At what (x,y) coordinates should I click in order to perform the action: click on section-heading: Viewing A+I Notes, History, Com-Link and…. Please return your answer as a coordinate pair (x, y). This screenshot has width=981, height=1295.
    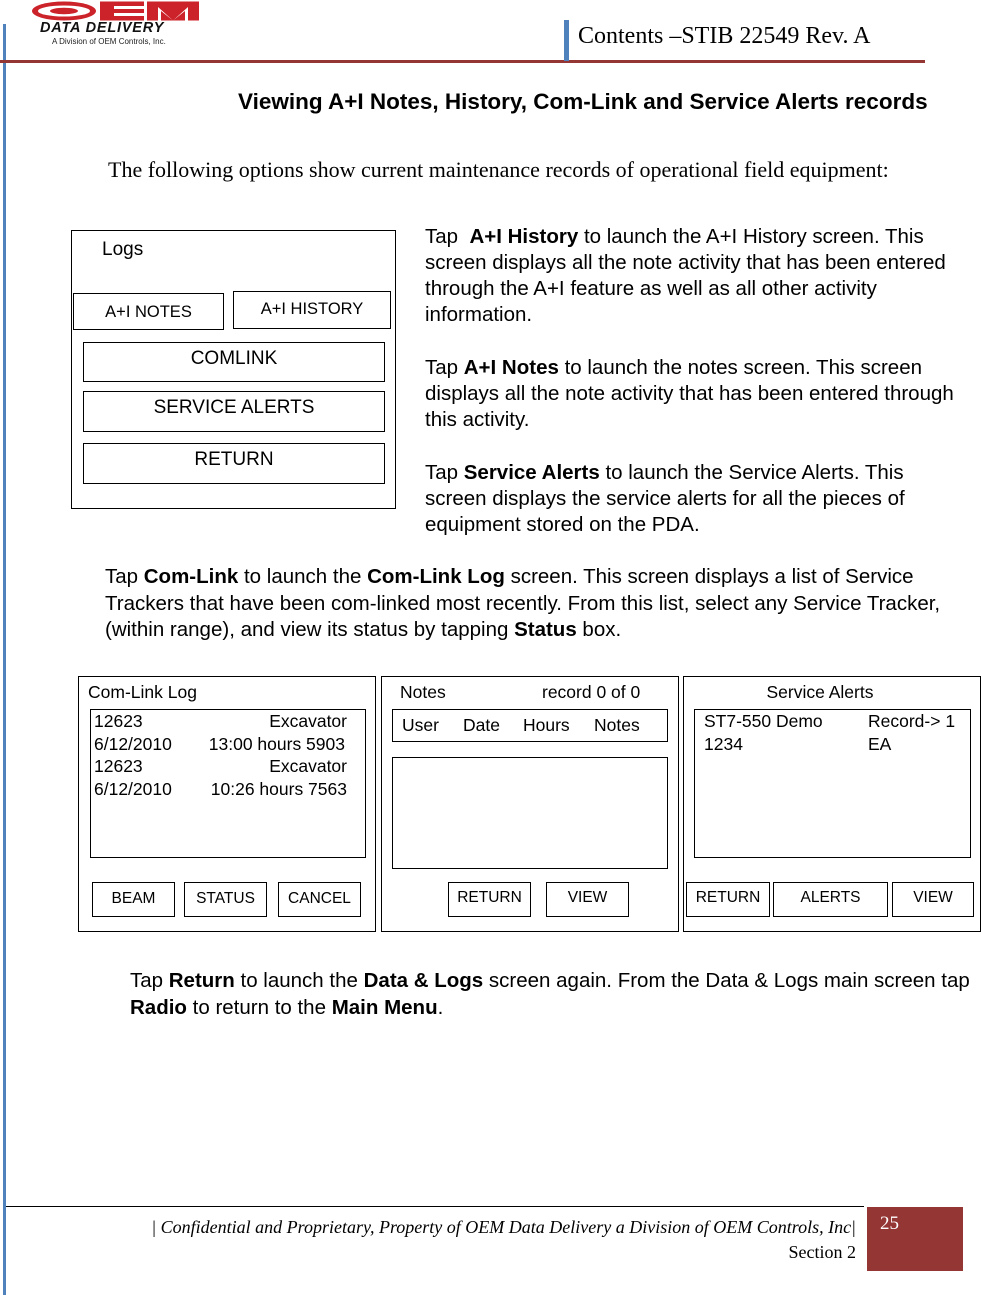
    Looking at the image, I should click on (583, 101).